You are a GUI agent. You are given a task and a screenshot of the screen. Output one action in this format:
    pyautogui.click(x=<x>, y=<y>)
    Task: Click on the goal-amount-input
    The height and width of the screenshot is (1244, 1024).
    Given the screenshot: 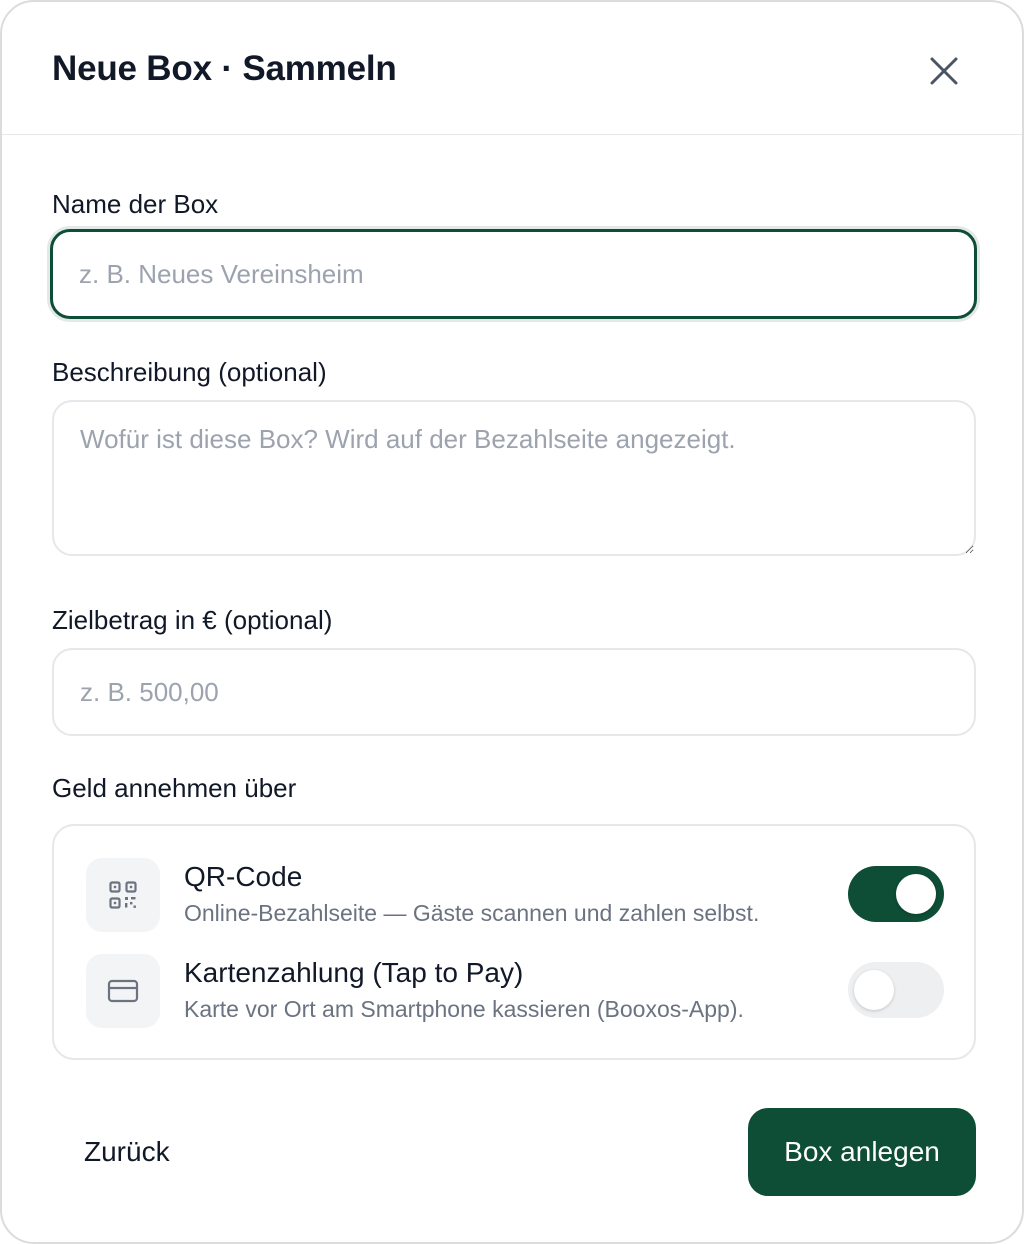 What is the action you would take?
    pyautogui.click(x=514, y=692)
    